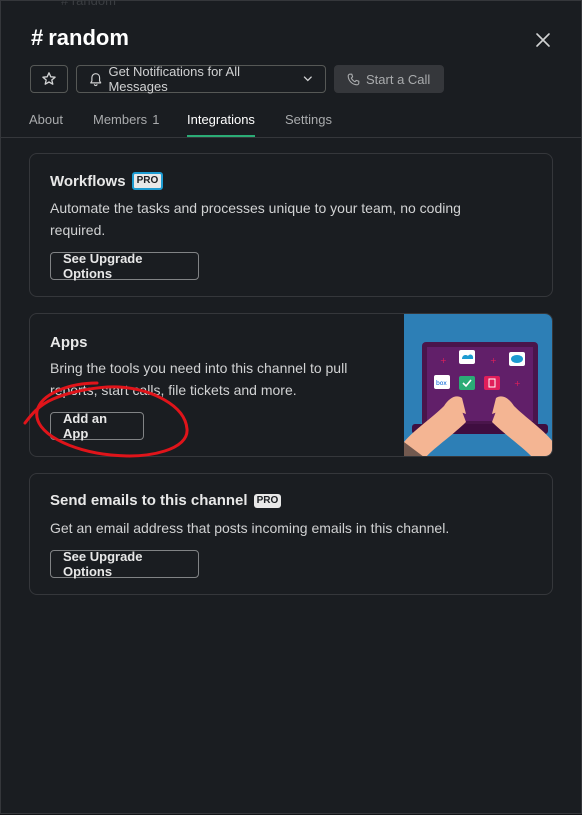 This screenshot has height=815, width=582. Describe the element at coordinates (88, 181) in the screenshot. I see `workflows-title-text: Workflows` at that location.